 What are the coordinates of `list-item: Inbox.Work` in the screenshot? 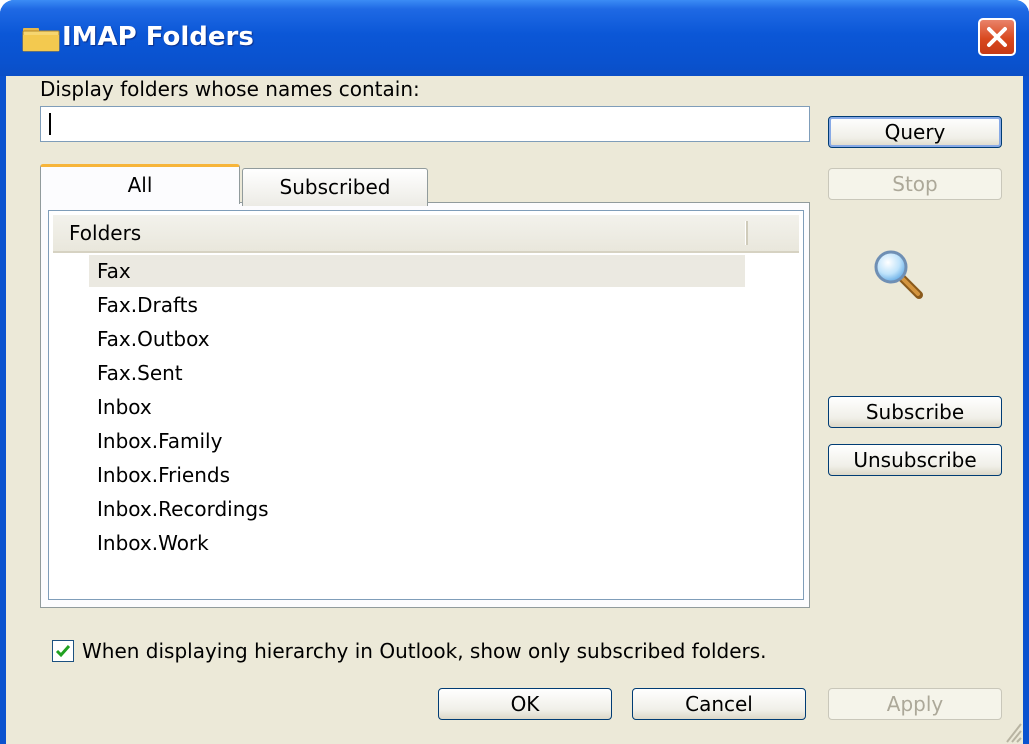 It's located at (417, 543).